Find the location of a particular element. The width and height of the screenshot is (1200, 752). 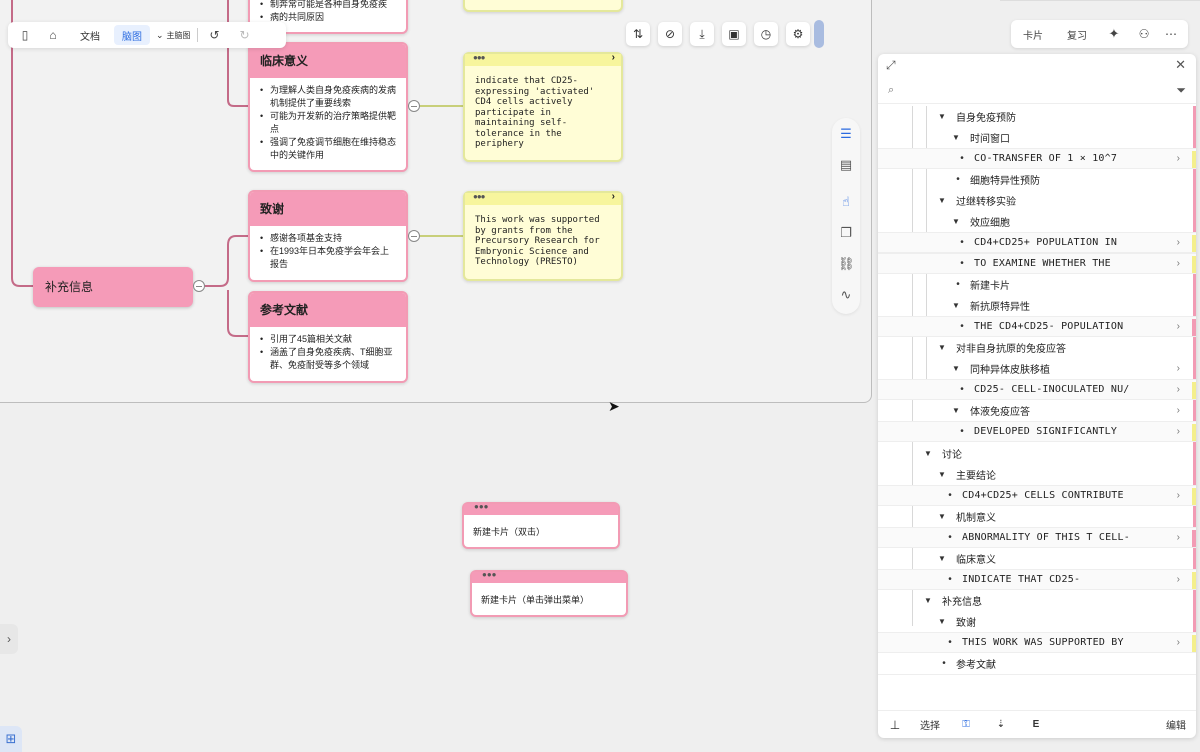

outline-search: ⌕ ⏷ is located at coordinates (1037, 91).